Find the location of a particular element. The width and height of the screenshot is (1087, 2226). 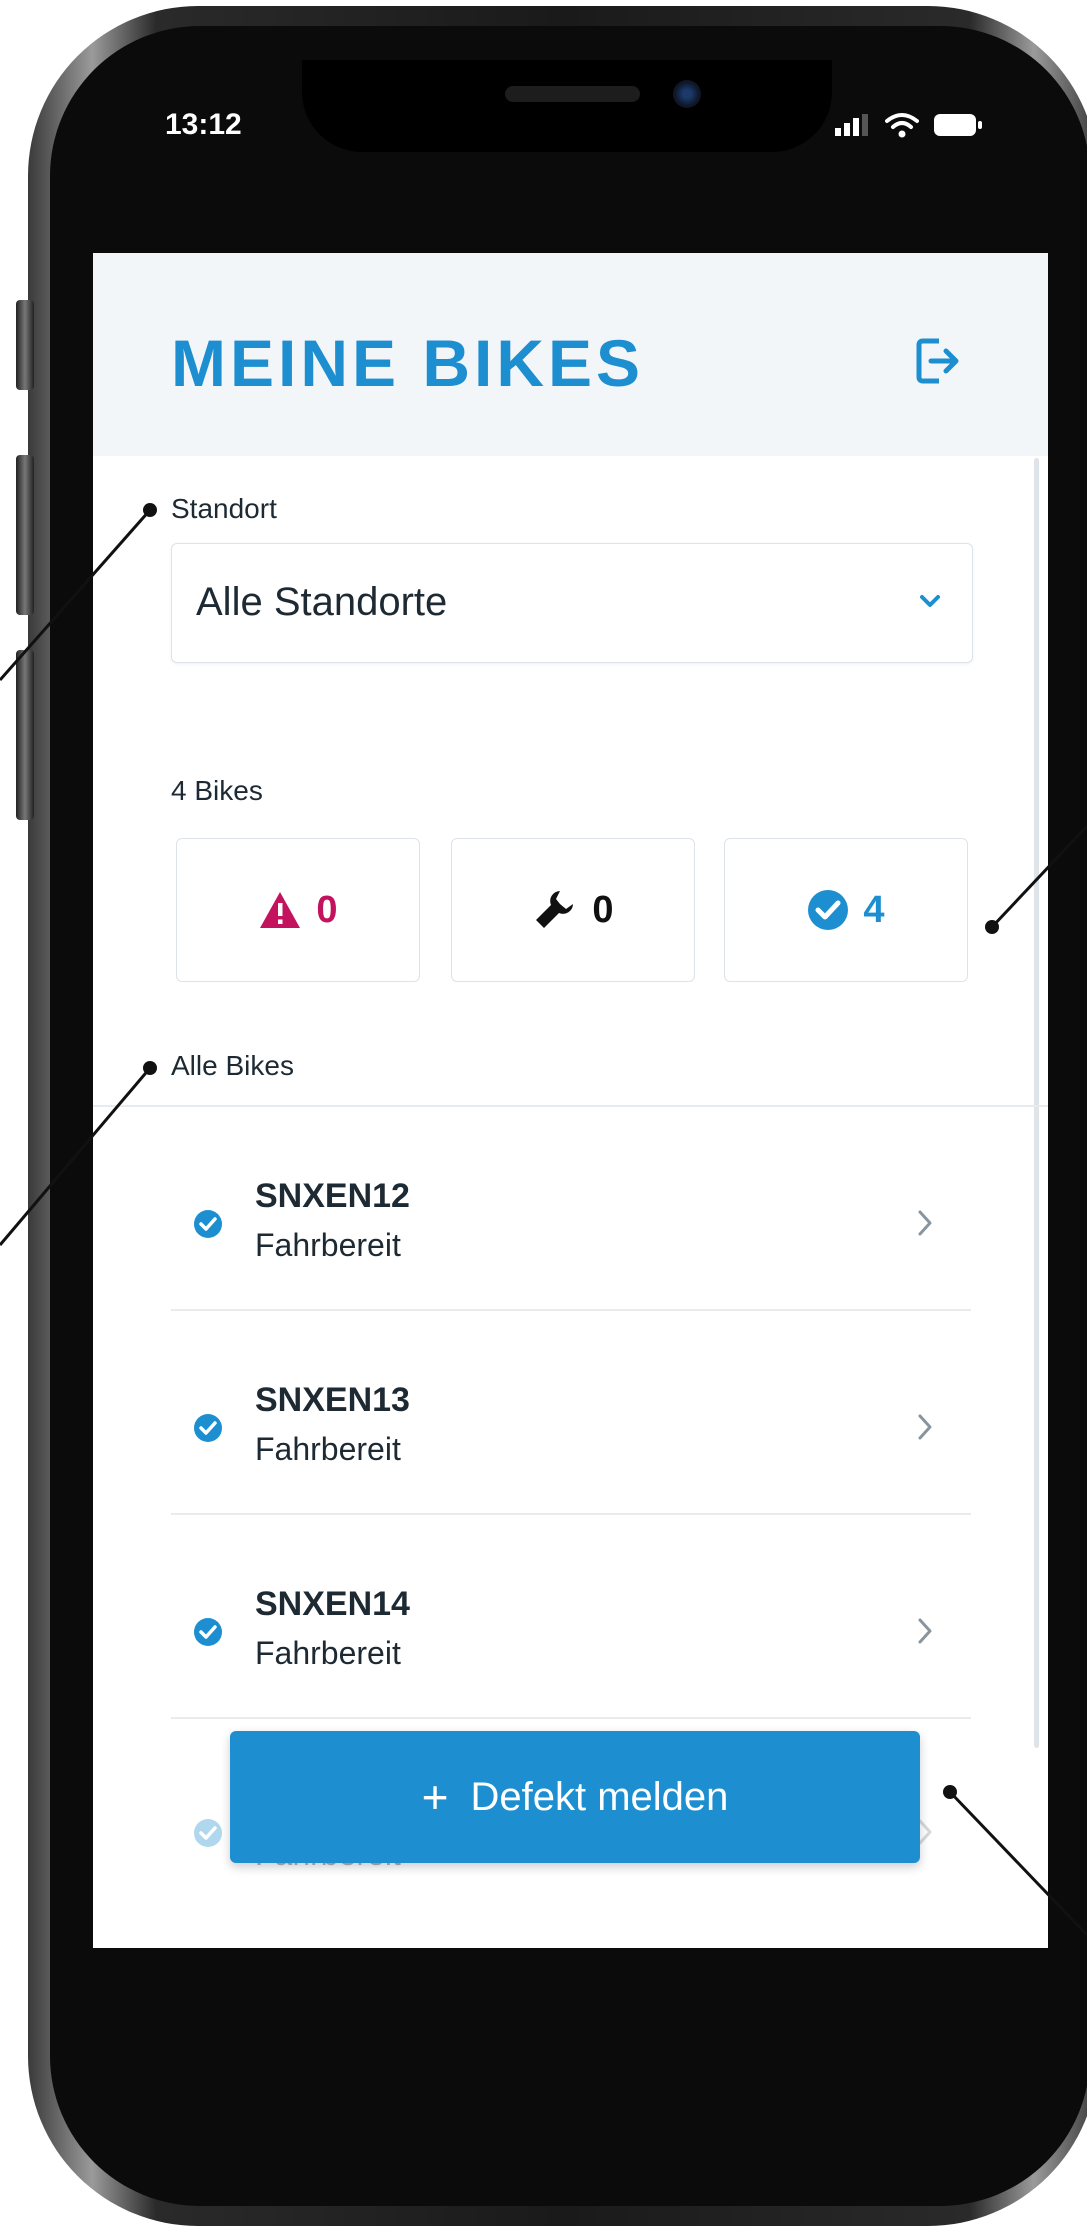

signal-icon is located at coordinates (851, 125).